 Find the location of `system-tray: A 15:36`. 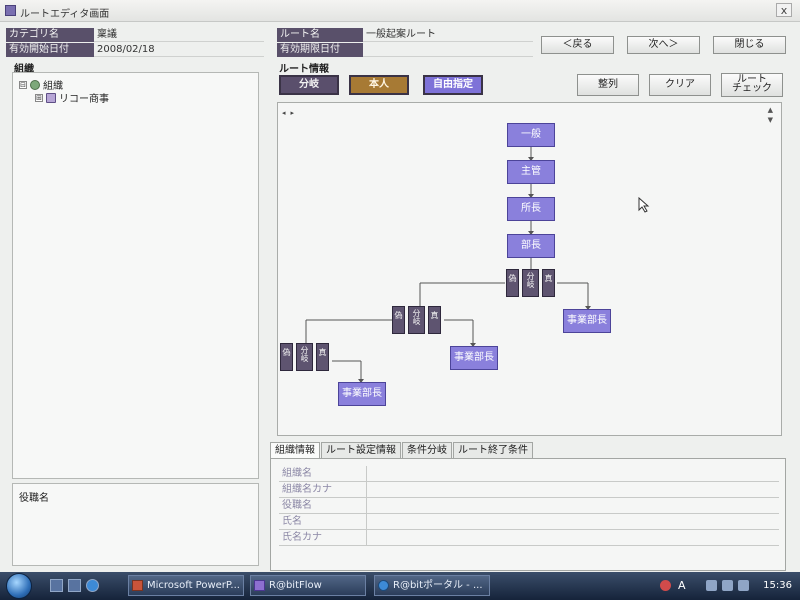

system-tray: A 15:36 is located at coordinates (725, 586).